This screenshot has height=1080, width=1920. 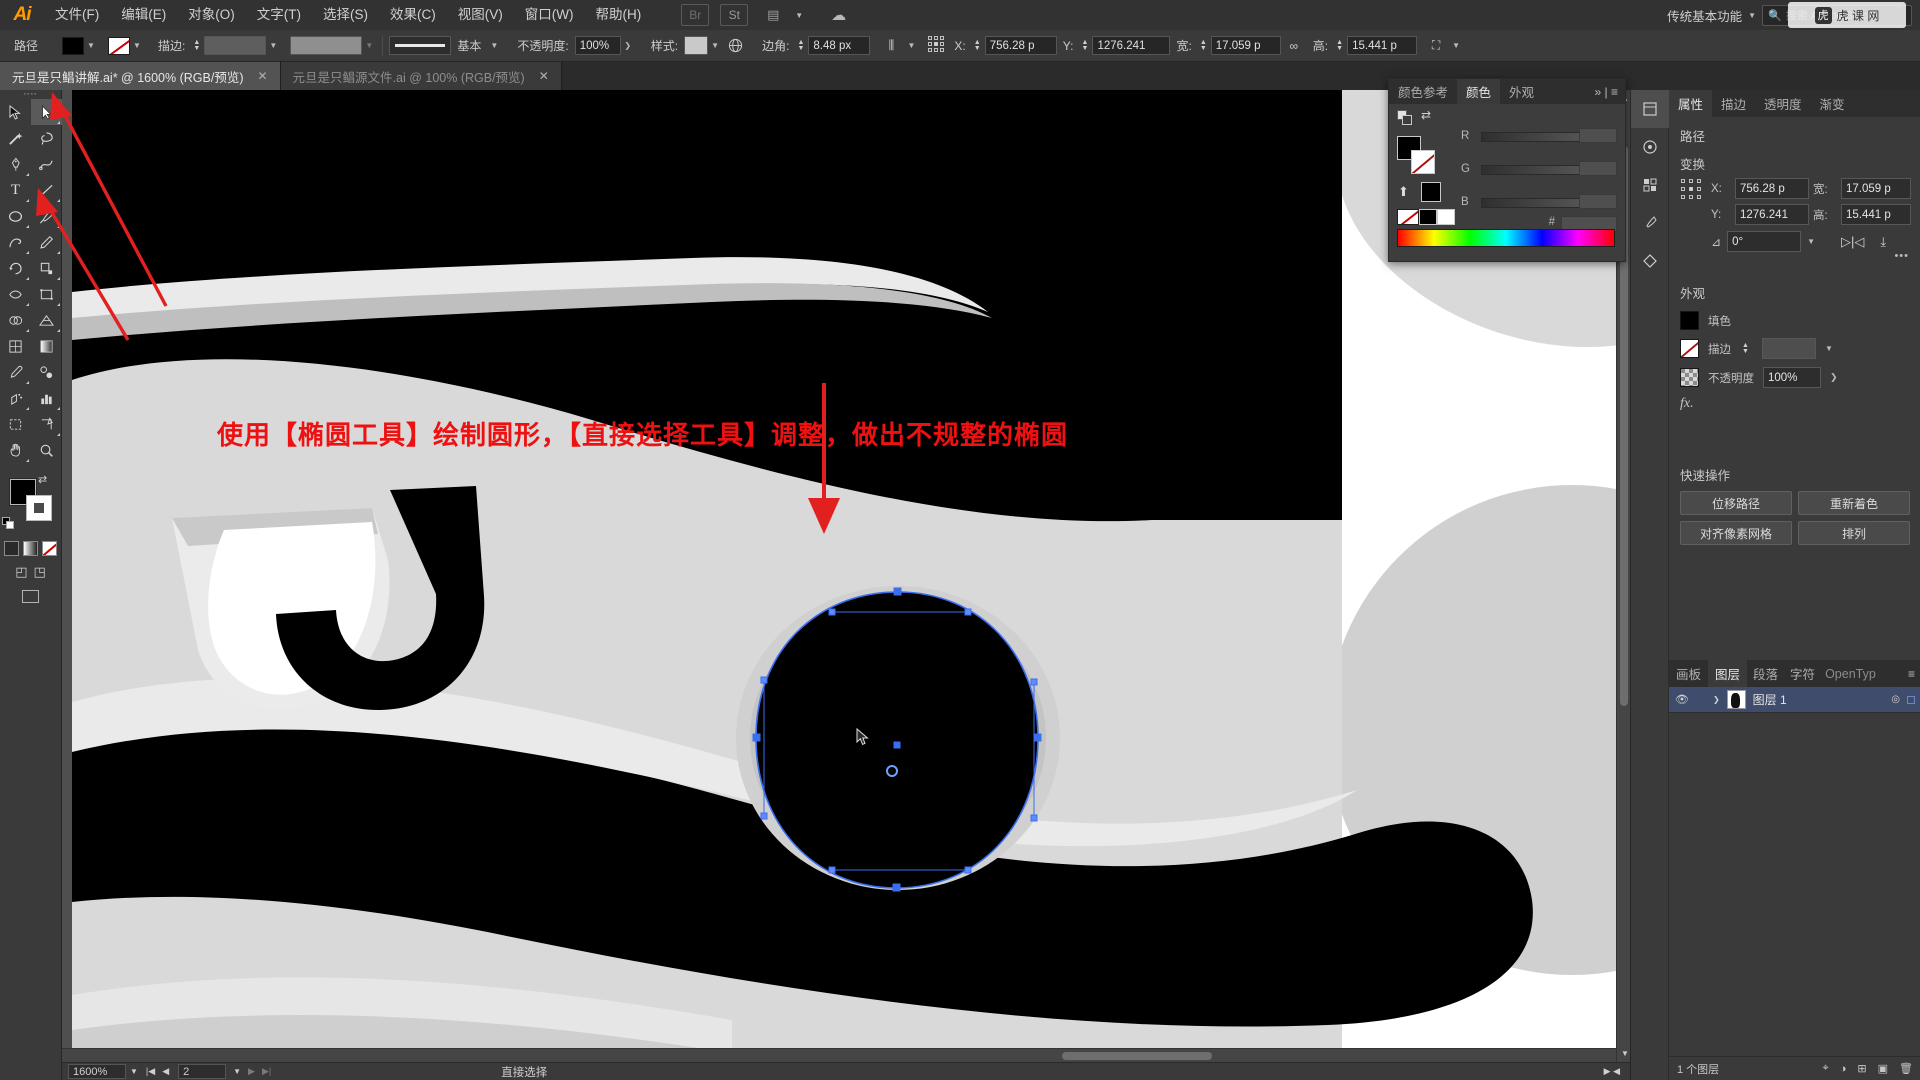 I want to click on last-color-icon: ⬆, so click(x=1403, y=192).